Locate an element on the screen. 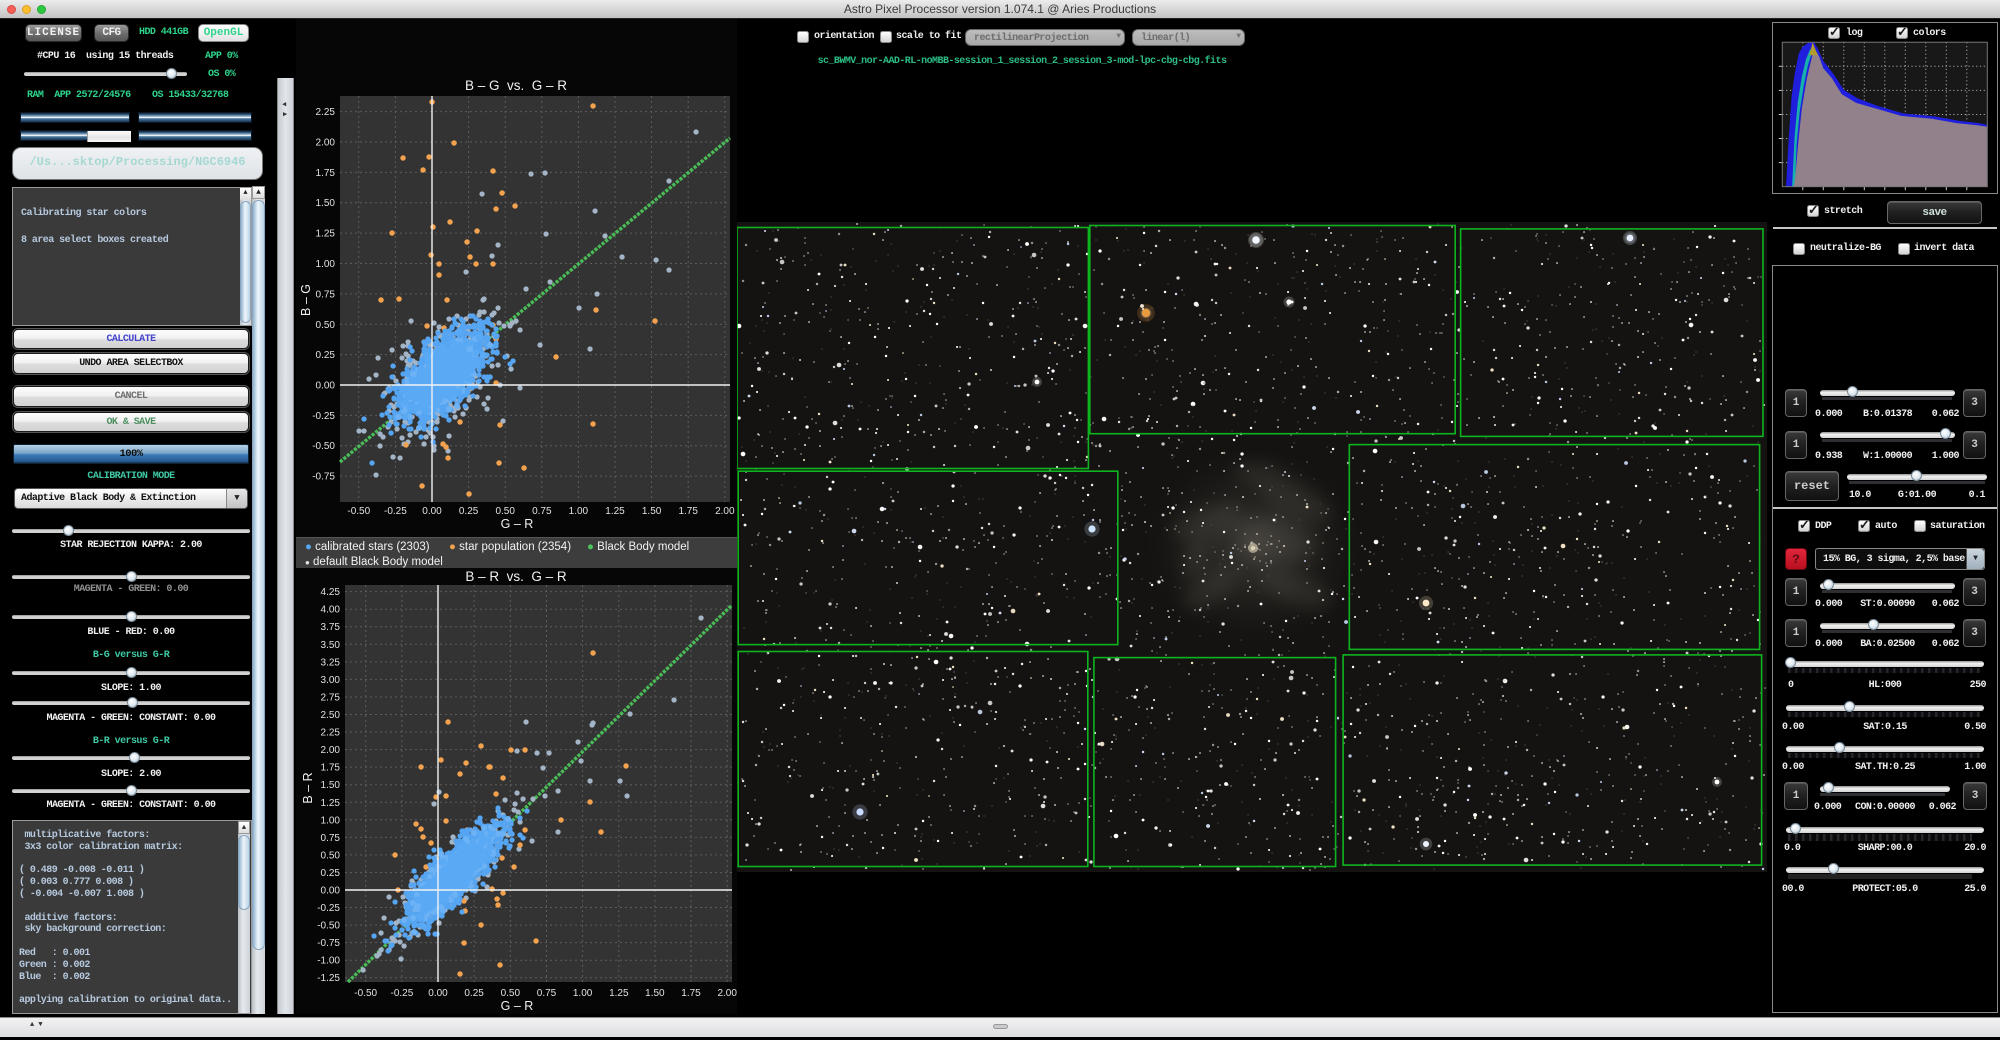 This screenshot has width=2000, height=1040. svg-text: B – G is located at coordinates (306, 300).